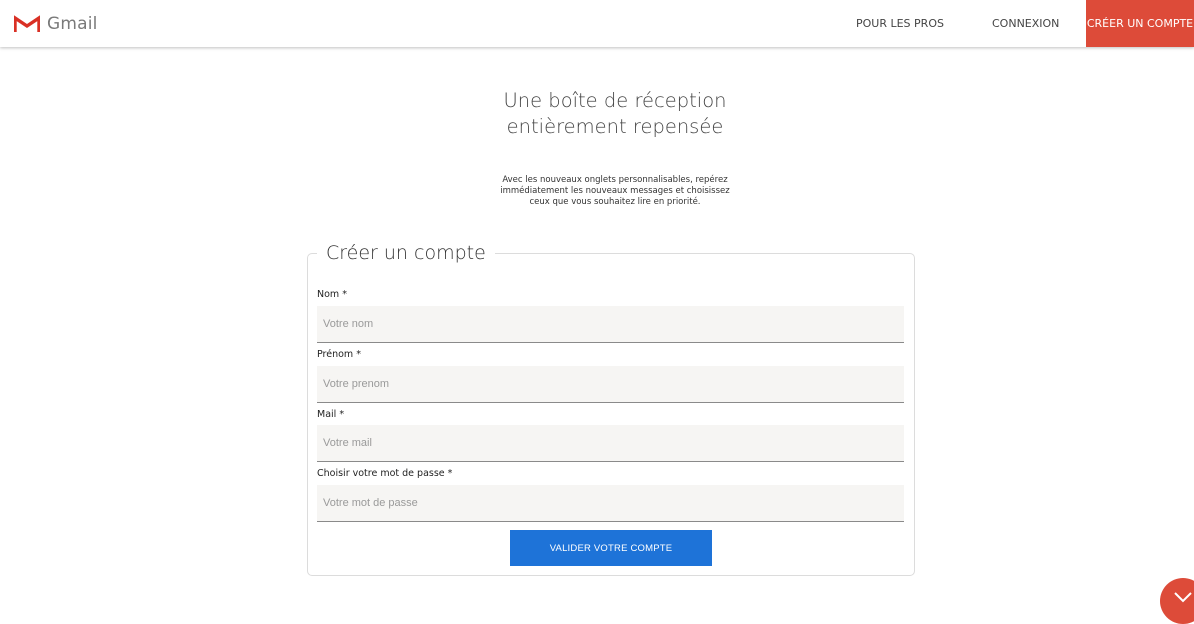 The height and width of the screenshot is (624, 1194). Describe the element at coordinates (339, 354) in the screenshot. I see `firstname-label: Prénom *` at that location.